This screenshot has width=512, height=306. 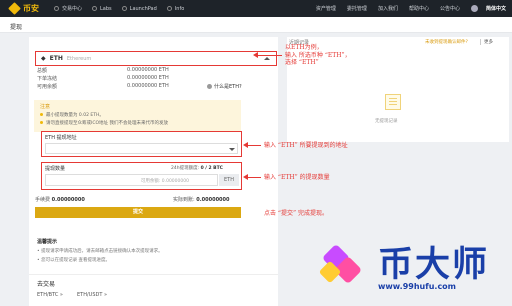 What do you see at coordinates (343, 265) in the screenshot?
I see `watermark-logo-icon` at bounding box center [343, 265].